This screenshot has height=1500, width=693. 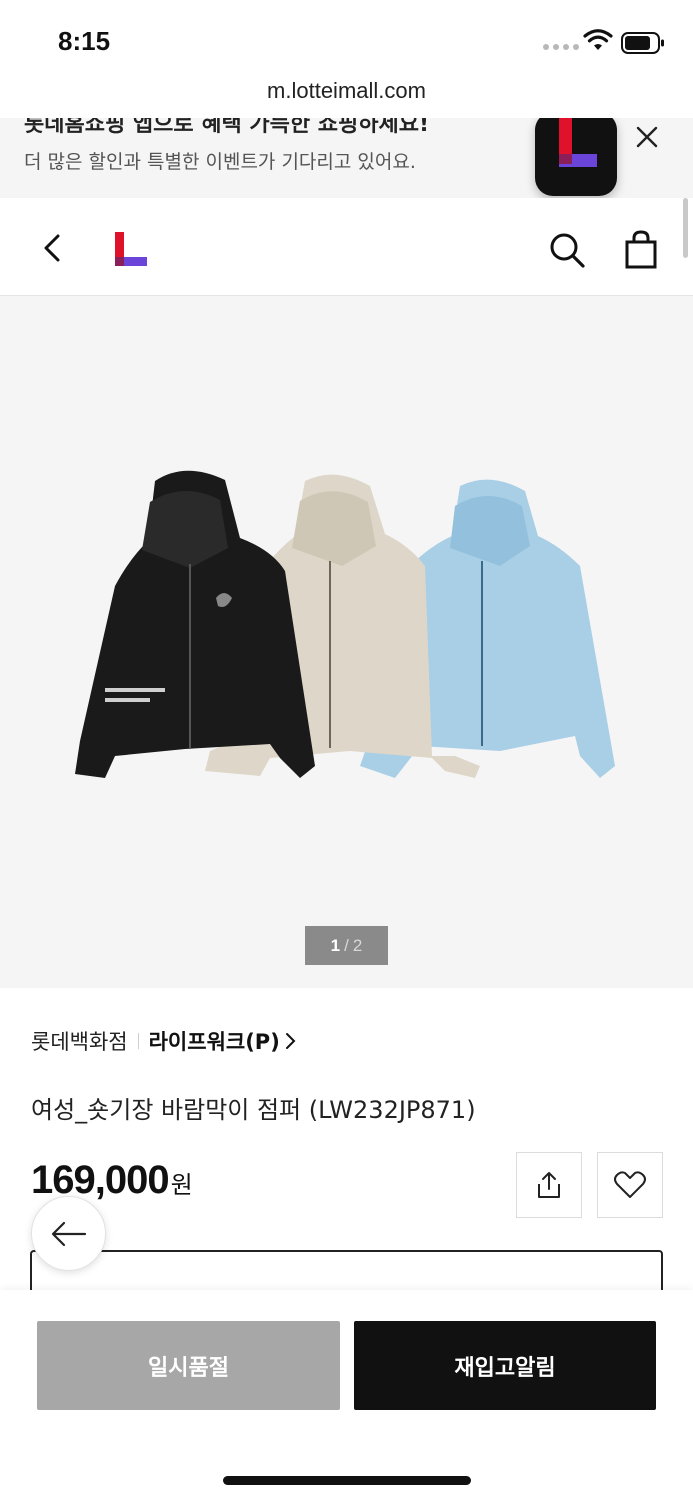 I want to click on soldout-button: 일시품절, so click(x=188, y=1365).